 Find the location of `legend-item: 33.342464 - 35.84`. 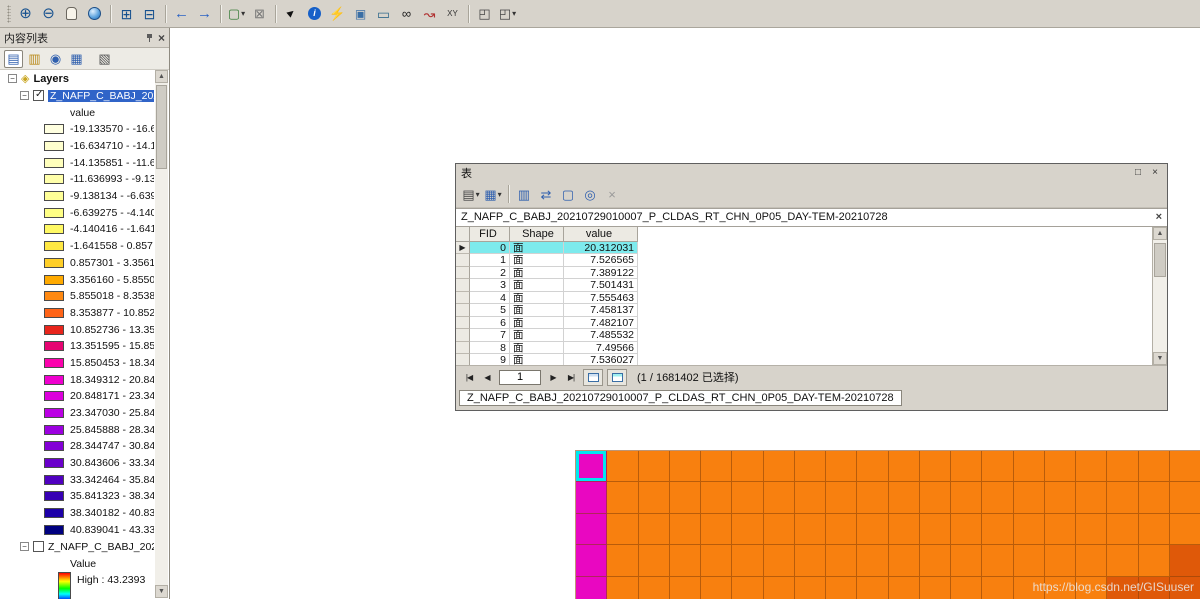

legend-item: 33.342464 - 35.84 is located at coordinates (77, 479).